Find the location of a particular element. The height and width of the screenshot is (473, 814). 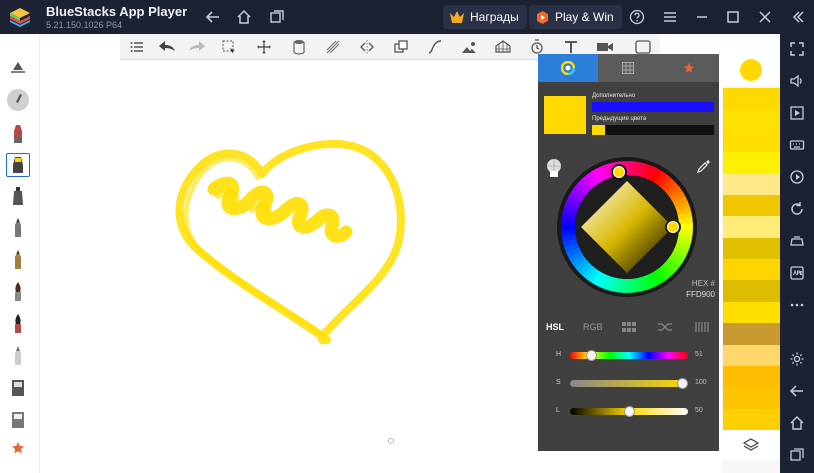

stamp-icon is located at coordinates (18, 420).